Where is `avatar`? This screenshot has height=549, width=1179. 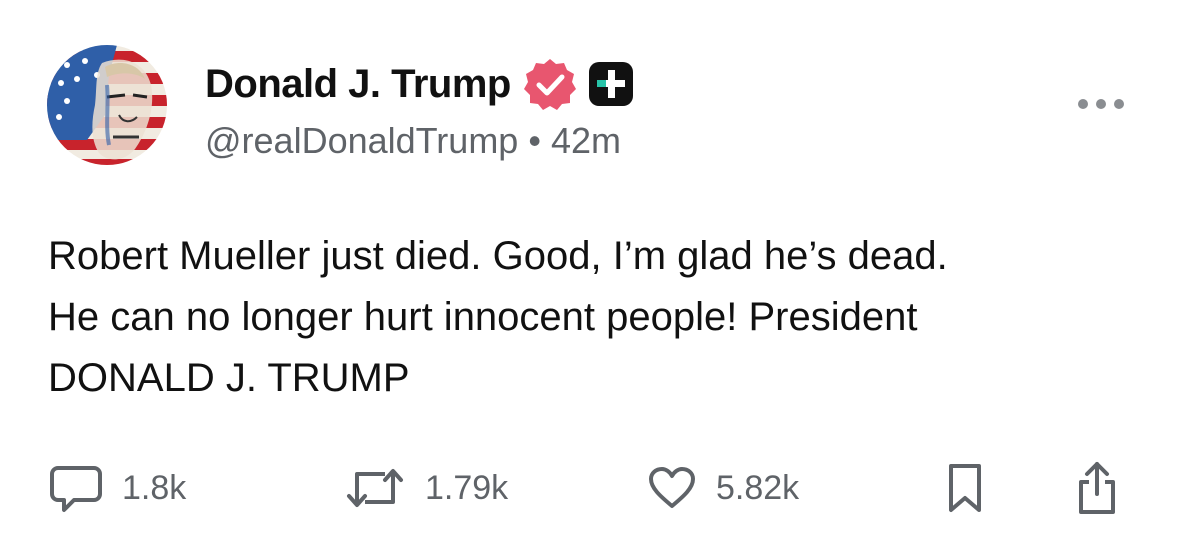 avatar is located at coordinates (107, 105).